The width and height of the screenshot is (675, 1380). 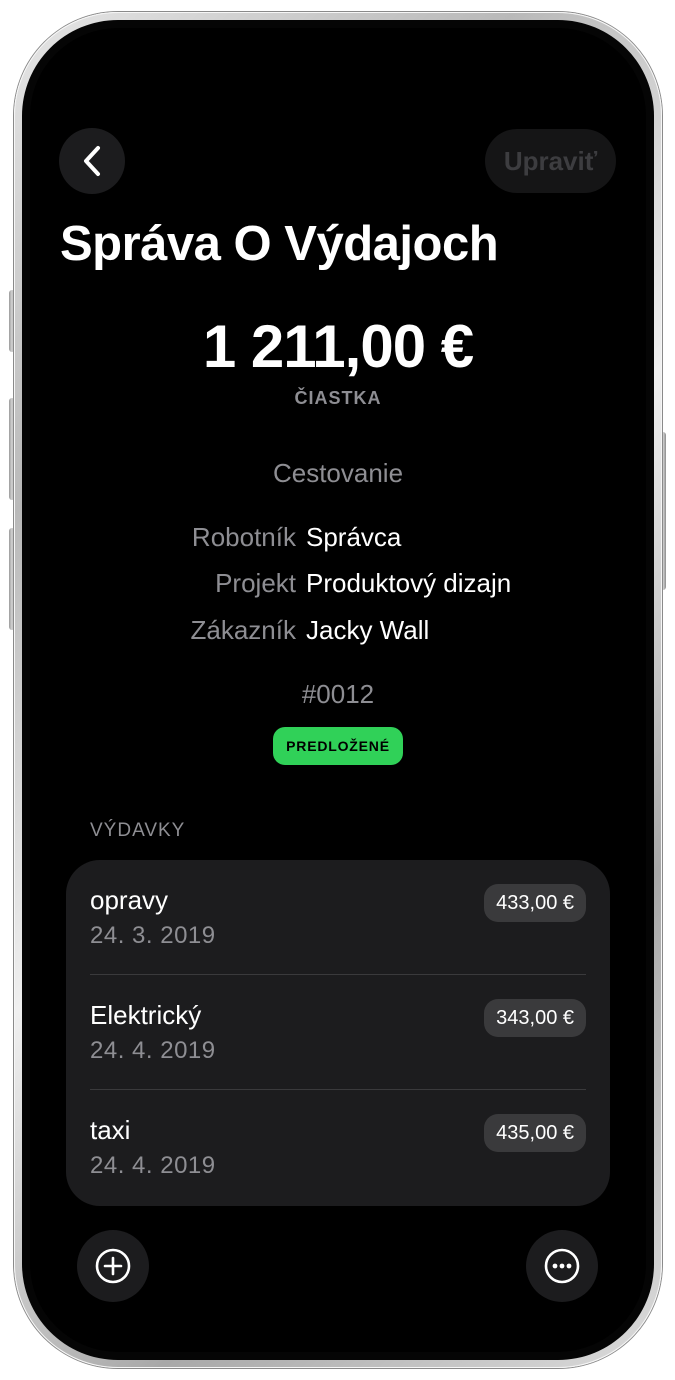 What do you see at coordinates (243, 630) in the screenshot?
I see `detail-key: Zákazník` at bounding box center [243, 630].